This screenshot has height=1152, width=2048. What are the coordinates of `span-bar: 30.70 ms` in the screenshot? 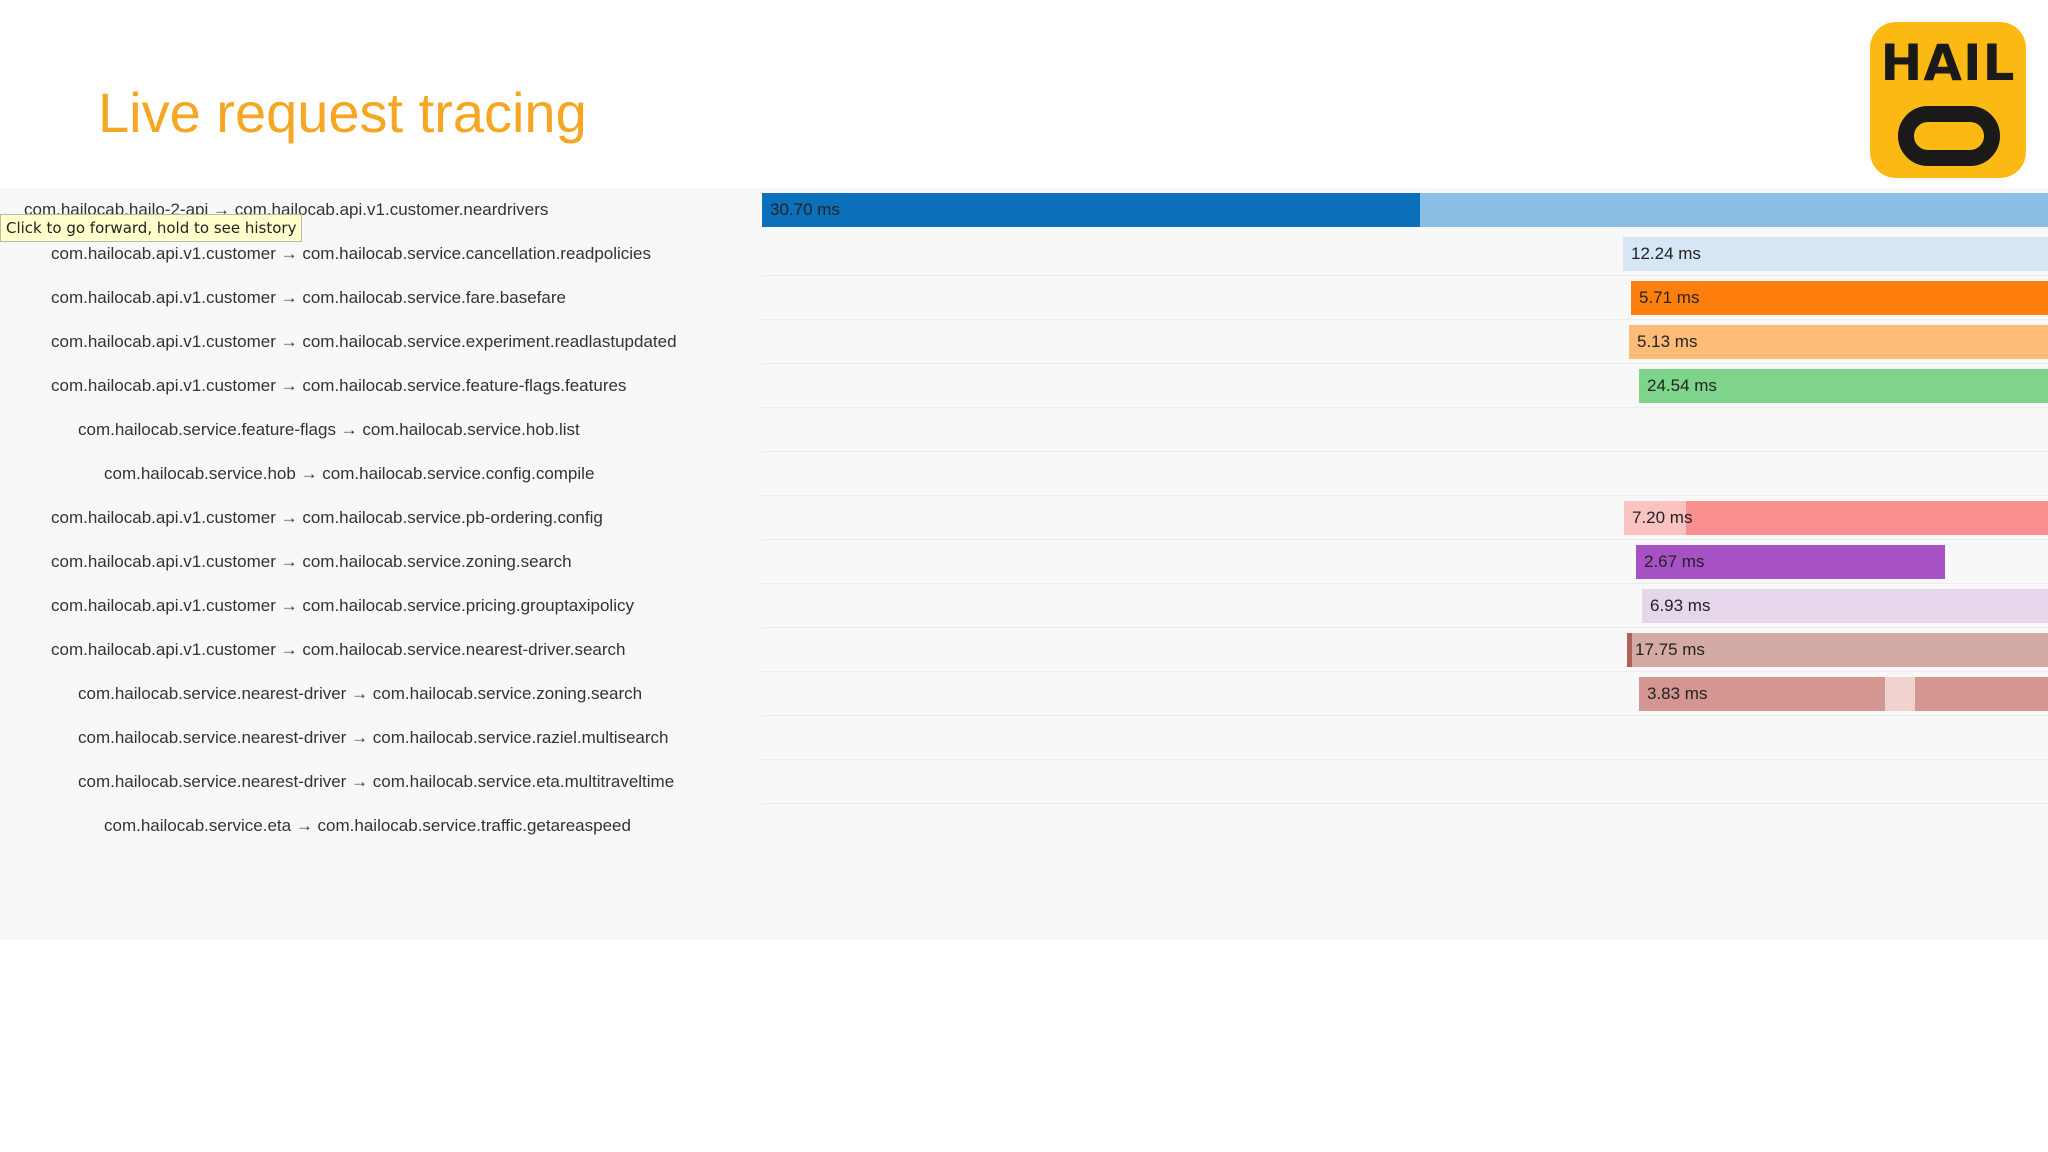 It's located at (1405, 210).